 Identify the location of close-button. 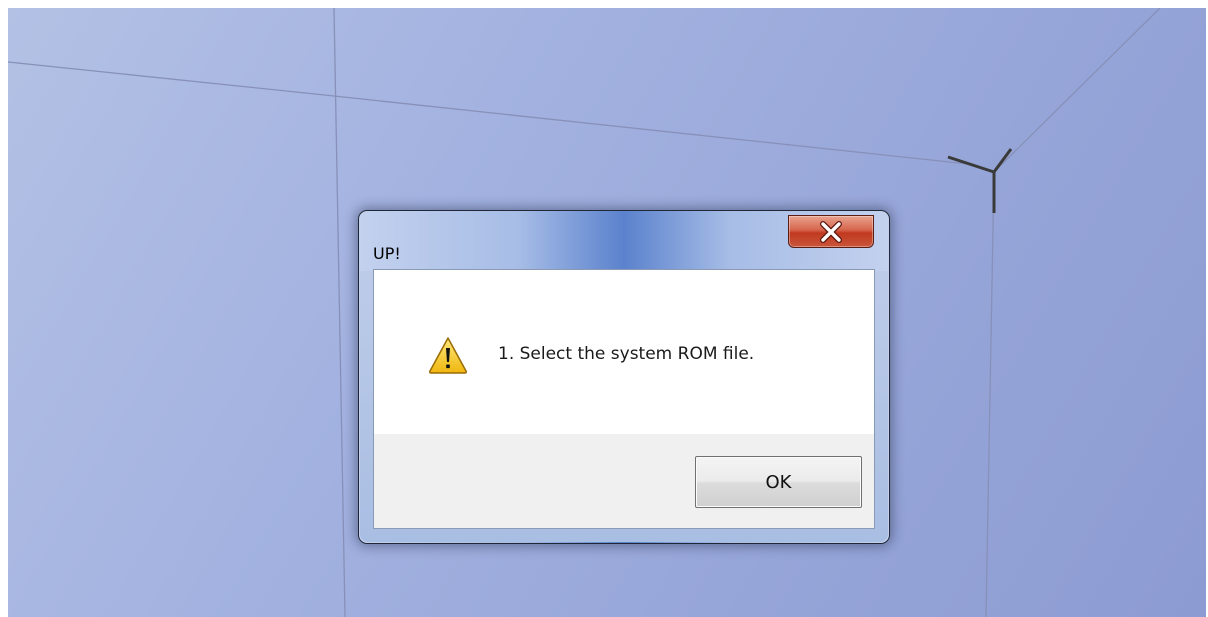
(831, 231).